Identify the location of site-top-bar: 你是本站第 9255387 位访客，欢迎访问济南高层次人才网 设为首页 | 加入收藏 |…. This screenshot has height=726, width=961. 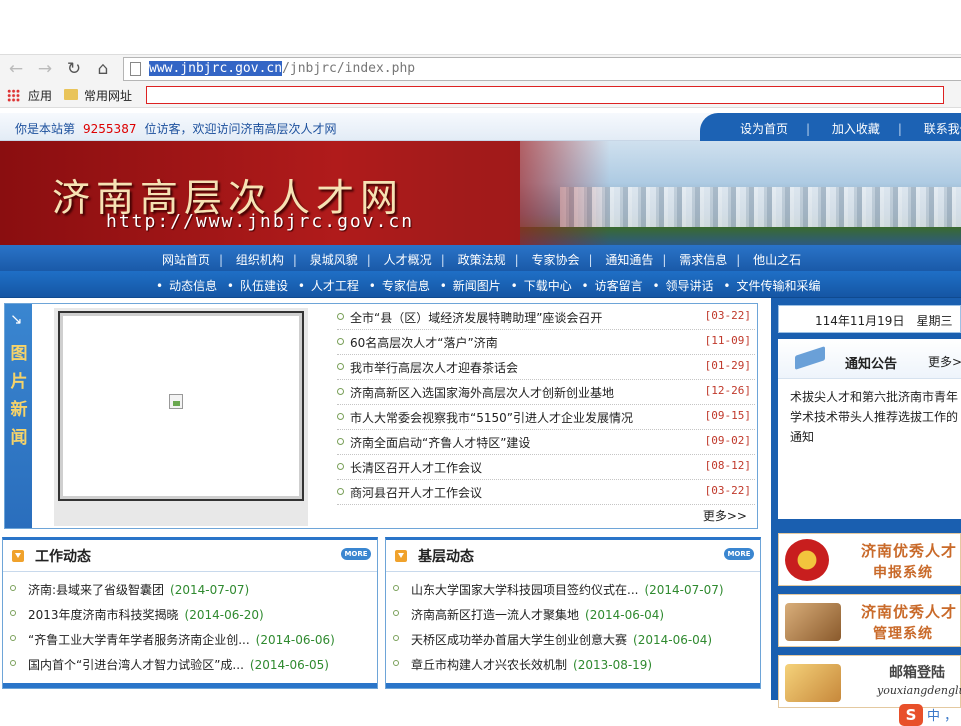
(480, 127).